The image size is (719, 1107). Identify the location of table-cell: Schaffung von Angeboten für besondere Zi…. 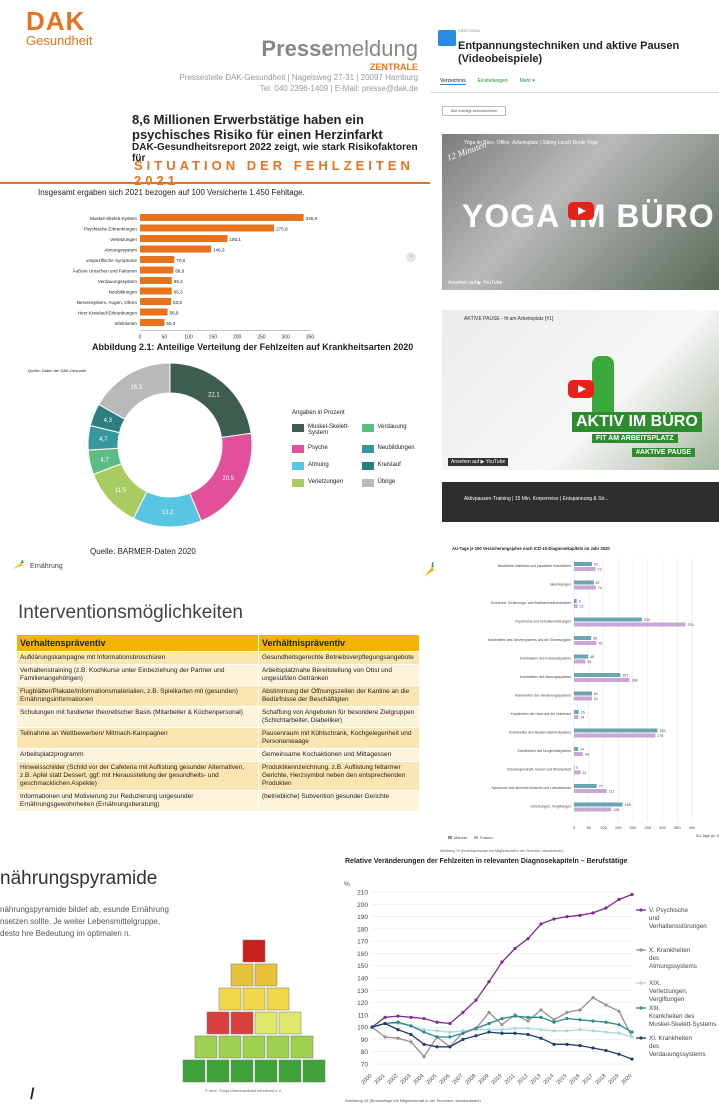
(339, 717).